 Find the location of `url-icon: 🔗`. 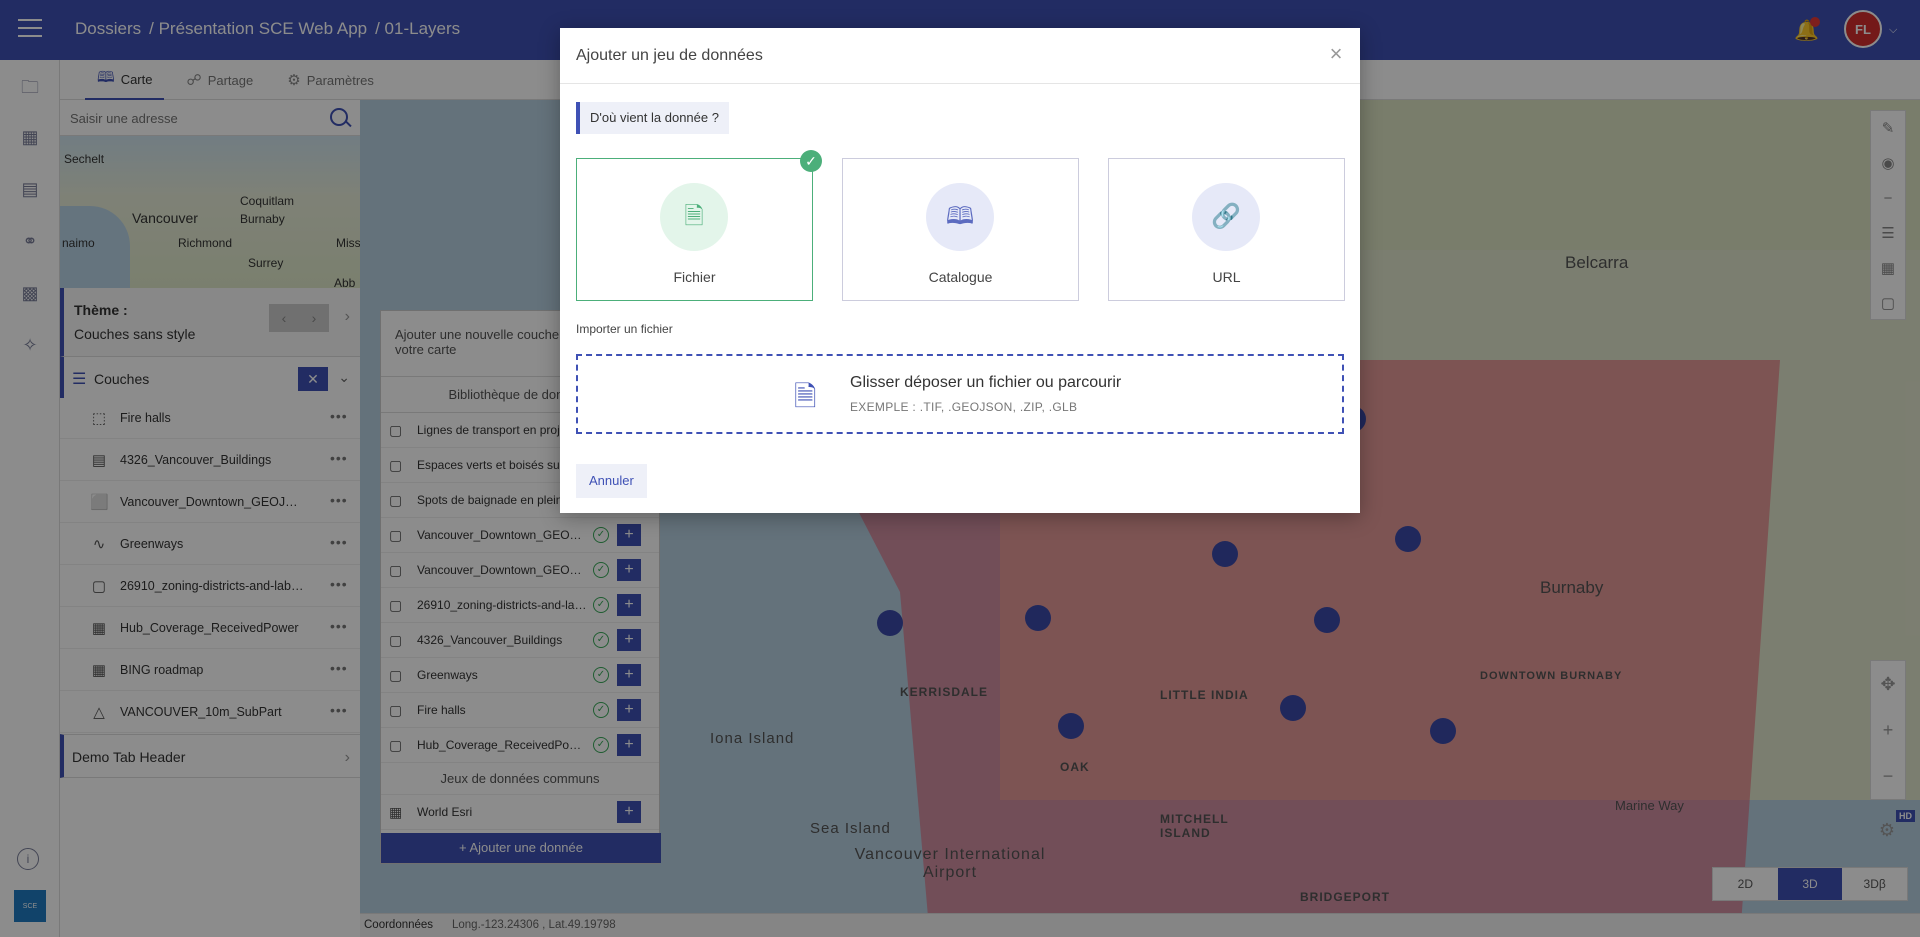

url-icon: 🔗 is located at coordinates (1226, 217).